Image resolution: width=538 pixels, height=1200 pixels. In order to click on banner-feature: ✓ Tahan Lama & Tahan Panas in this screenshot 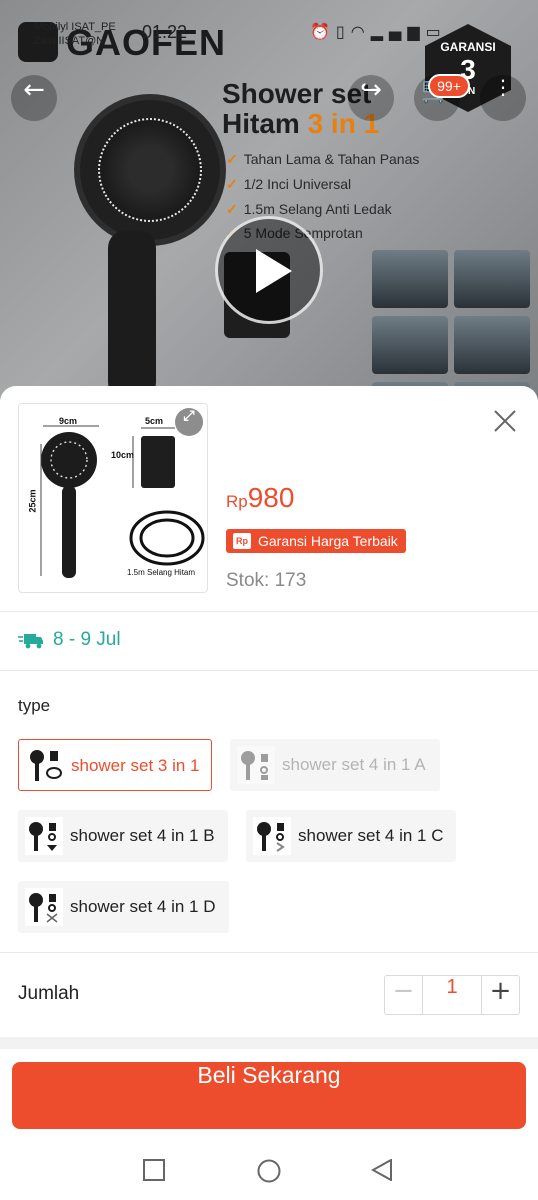, I will do `click(323, 159)`.